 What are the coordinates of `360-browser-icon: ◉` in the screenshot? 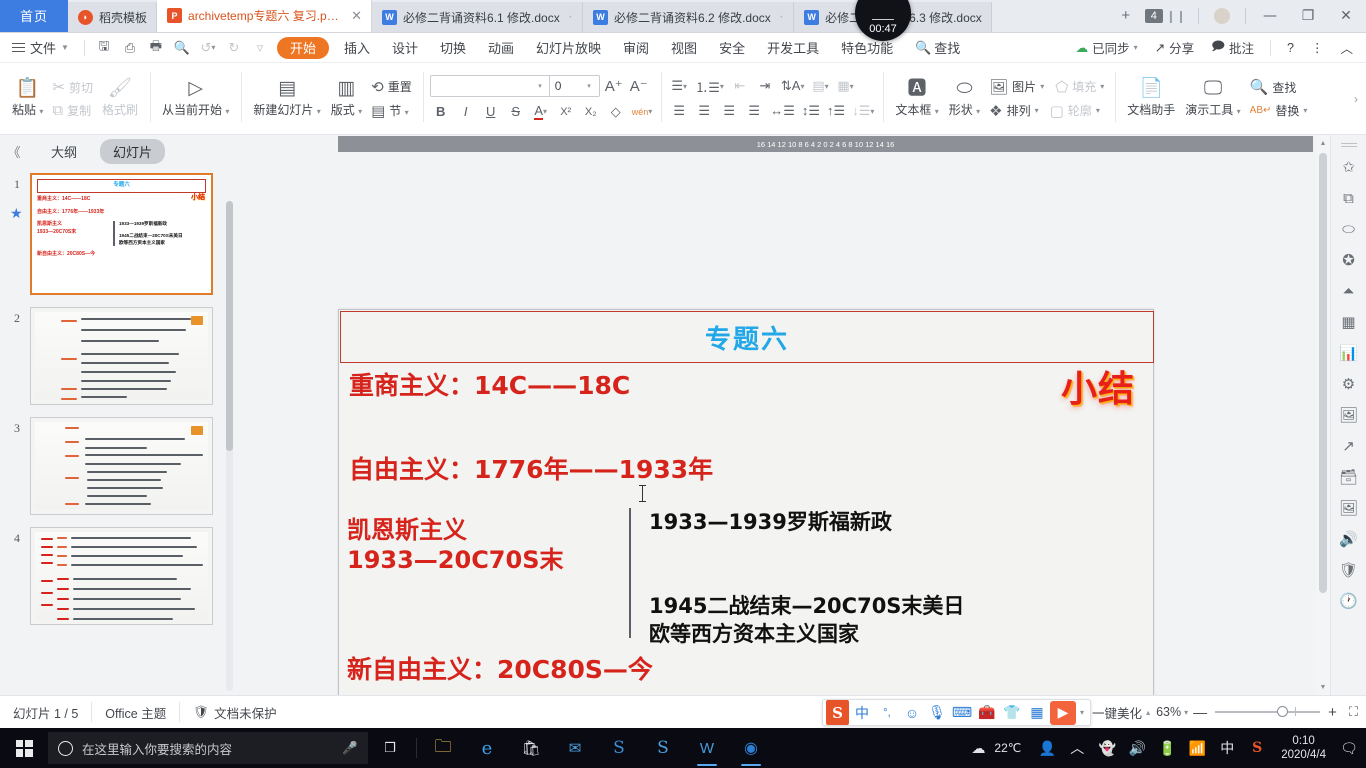 It's located at (751, 748).